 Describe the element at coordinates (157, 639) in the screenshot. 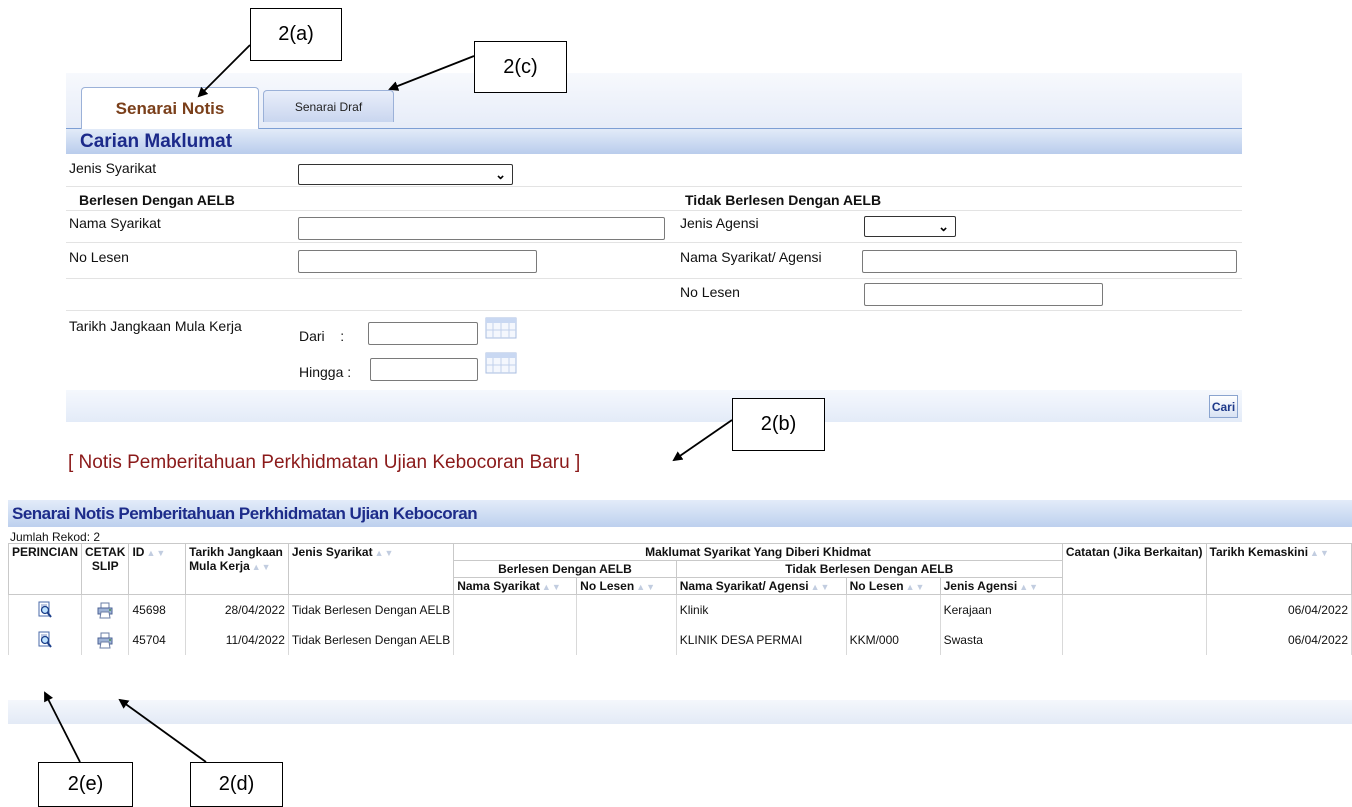

I see `id-cell: 45704` at that location.